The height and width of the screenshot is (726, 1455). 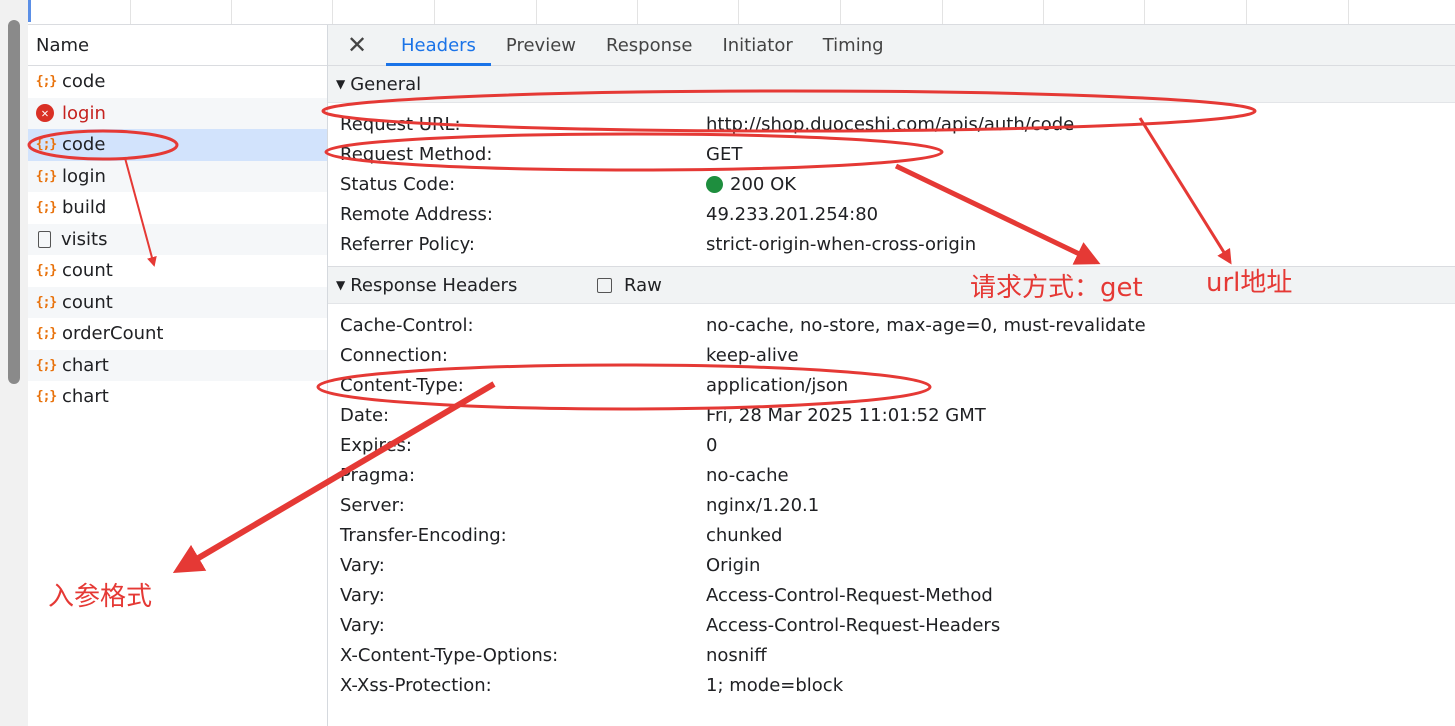 What do you see at coordinates (792, 214) in the screenshot?
I see `header-value: 49.233.201.254:80` at bounding box center [792, 214].